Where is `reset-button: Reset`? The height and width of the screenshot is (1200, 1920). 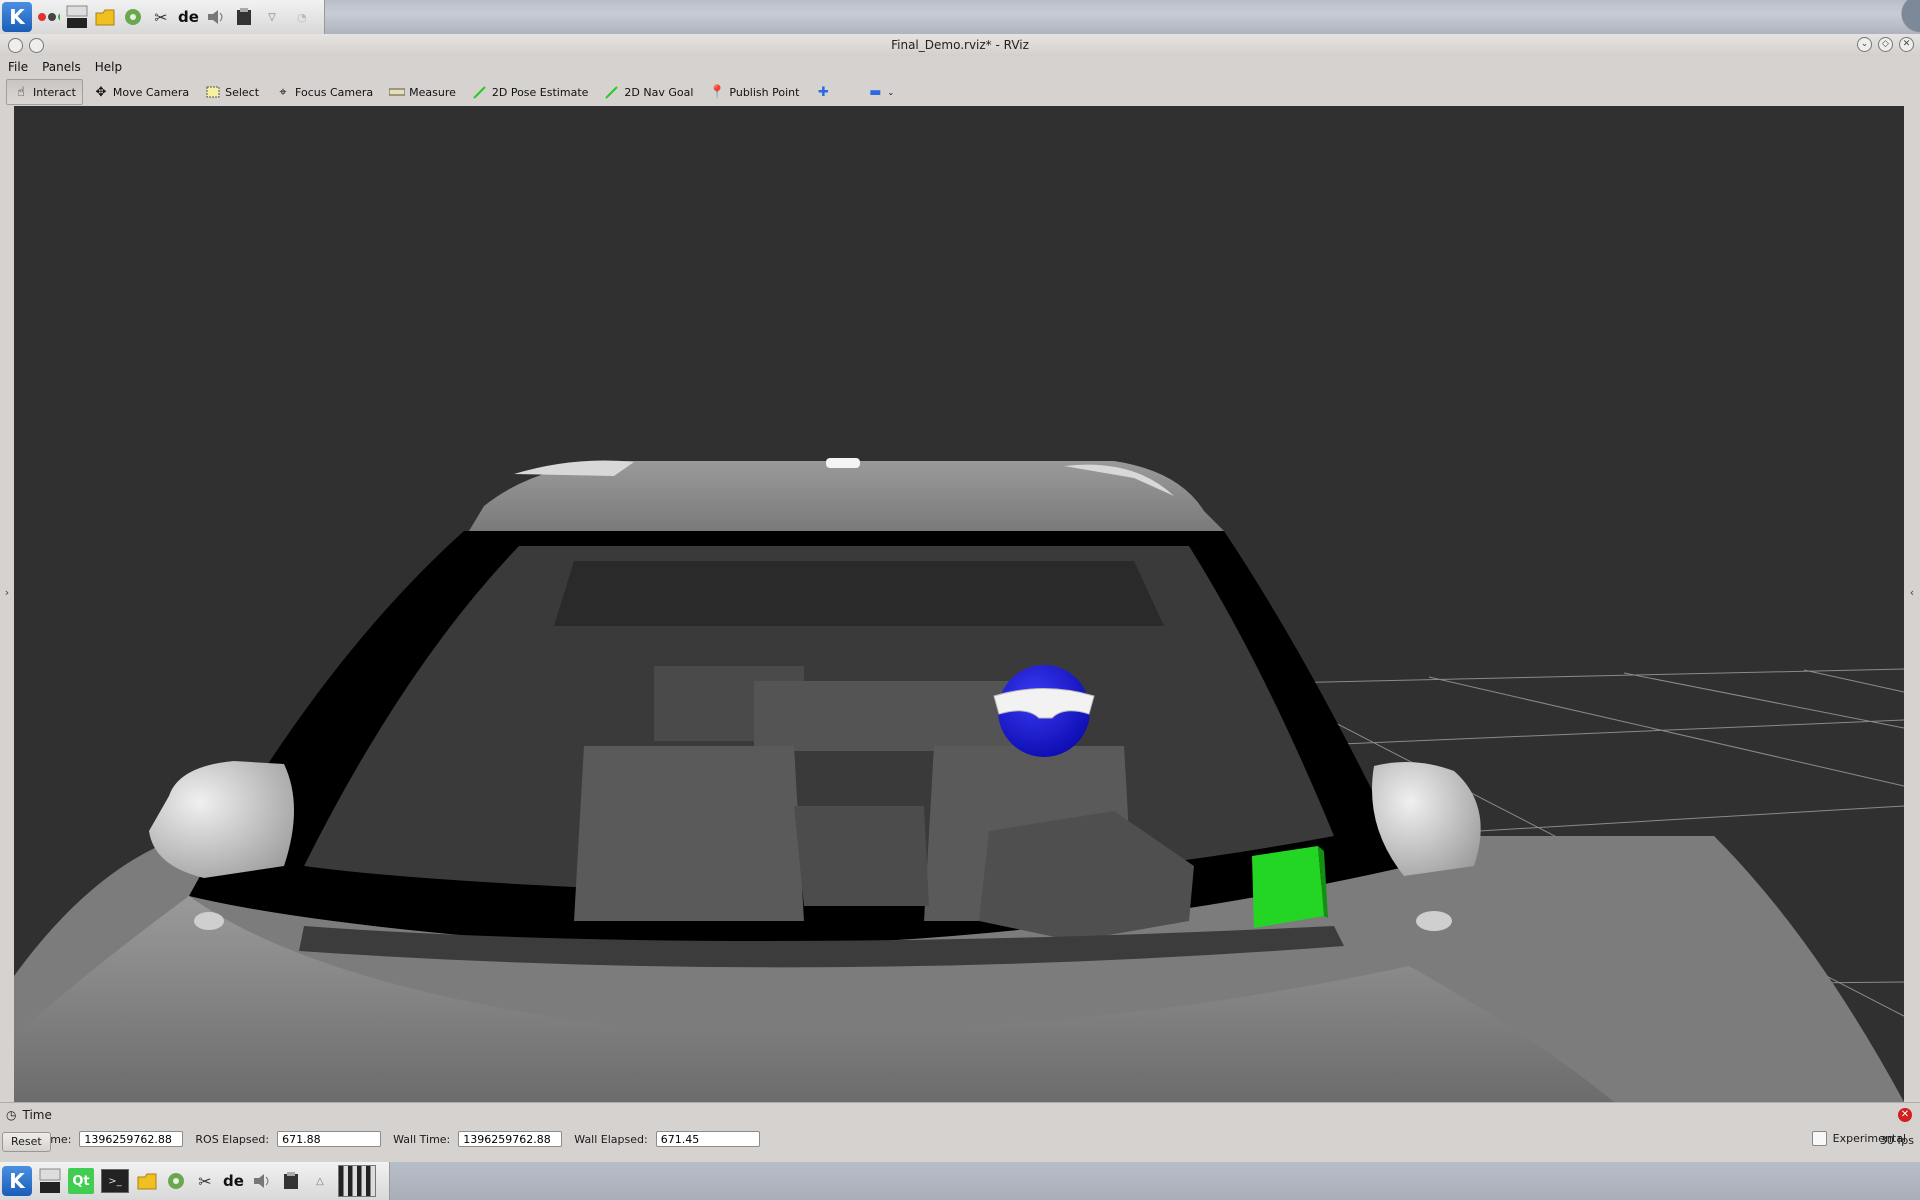 reset-button: Reset is located at coordinates (26, 1142).